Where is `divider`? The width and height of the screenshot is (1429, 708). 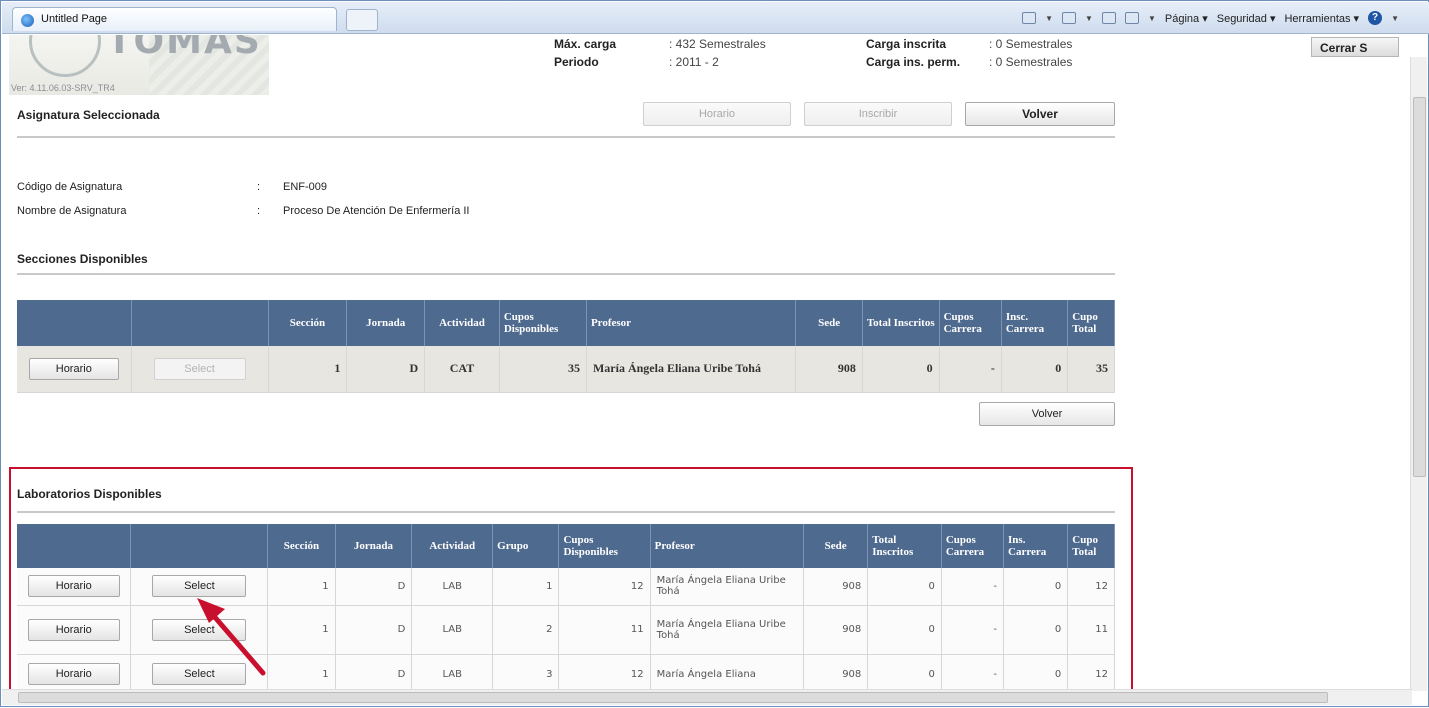
divider is located at coordinates (566, 274).